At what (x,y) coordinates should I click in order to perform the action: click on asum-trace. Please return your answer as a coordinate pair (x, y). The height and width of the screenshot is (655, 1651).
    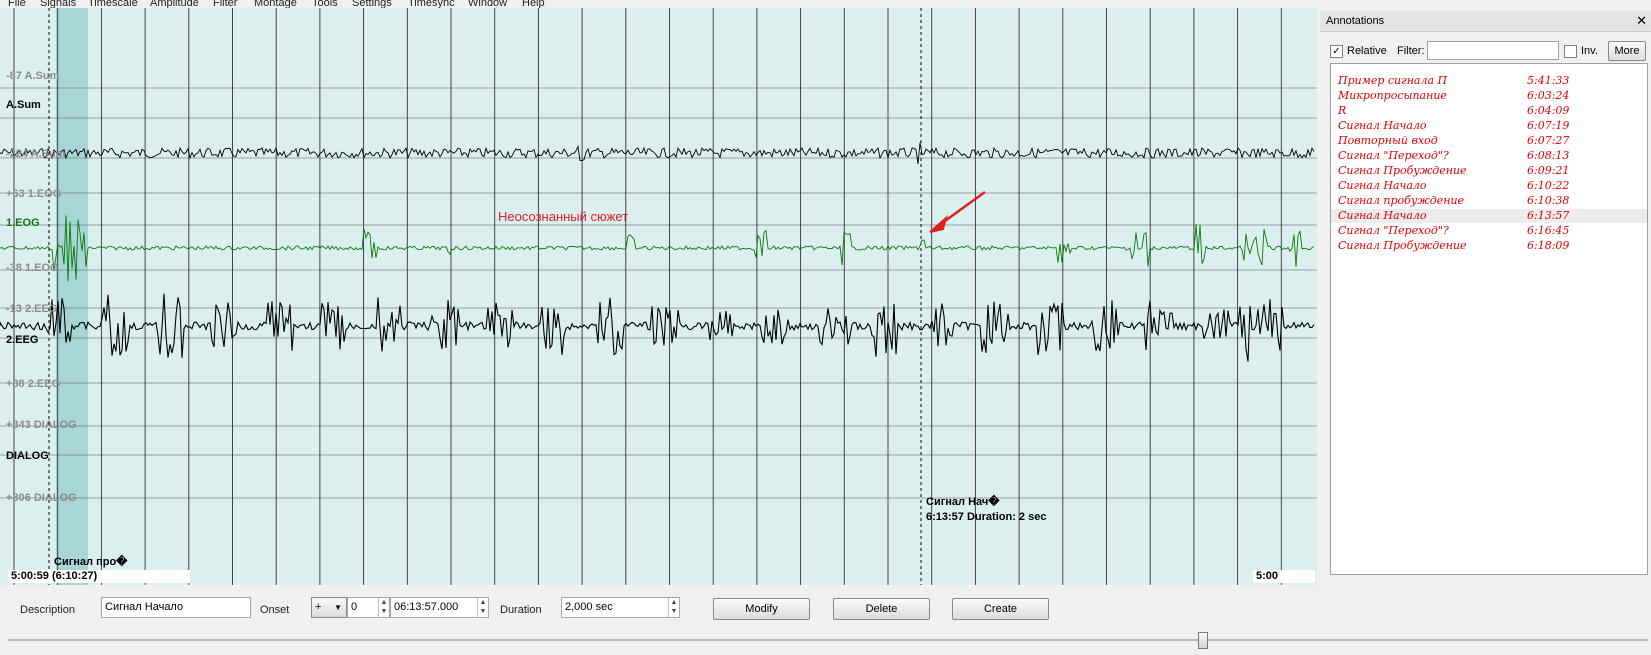
    Looking at the image, I should click on (657, 153).